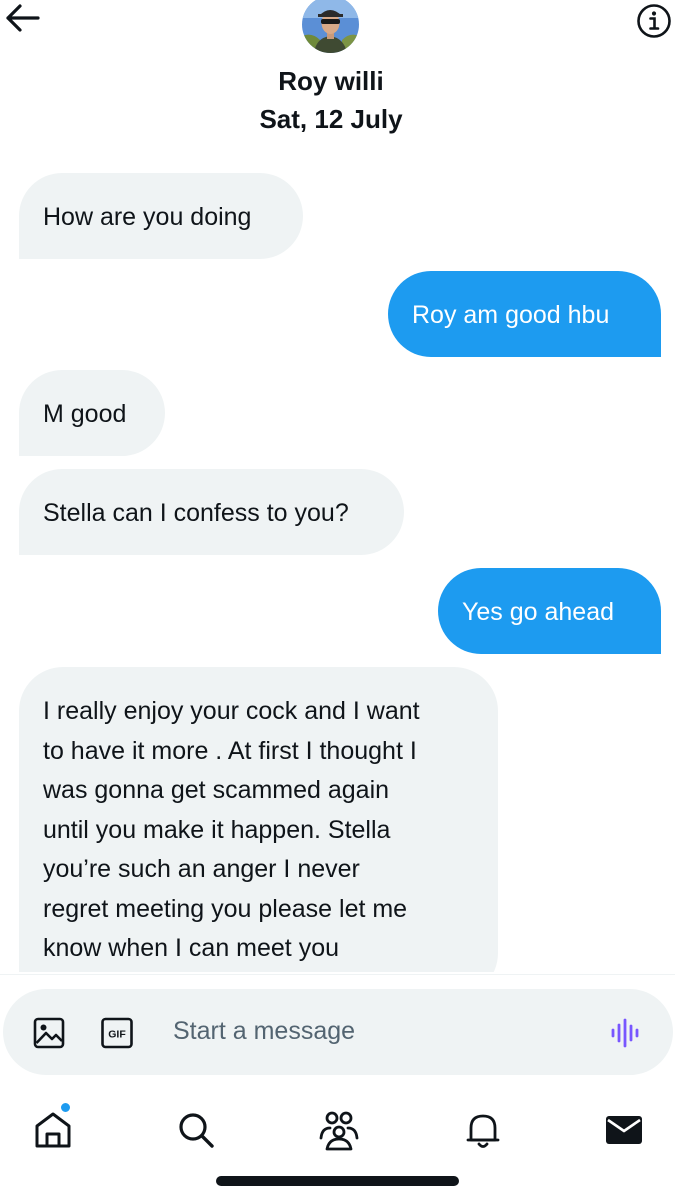  I want to click on message-bubble-incoming: Stella can I confess to you?, so click(211, 512).